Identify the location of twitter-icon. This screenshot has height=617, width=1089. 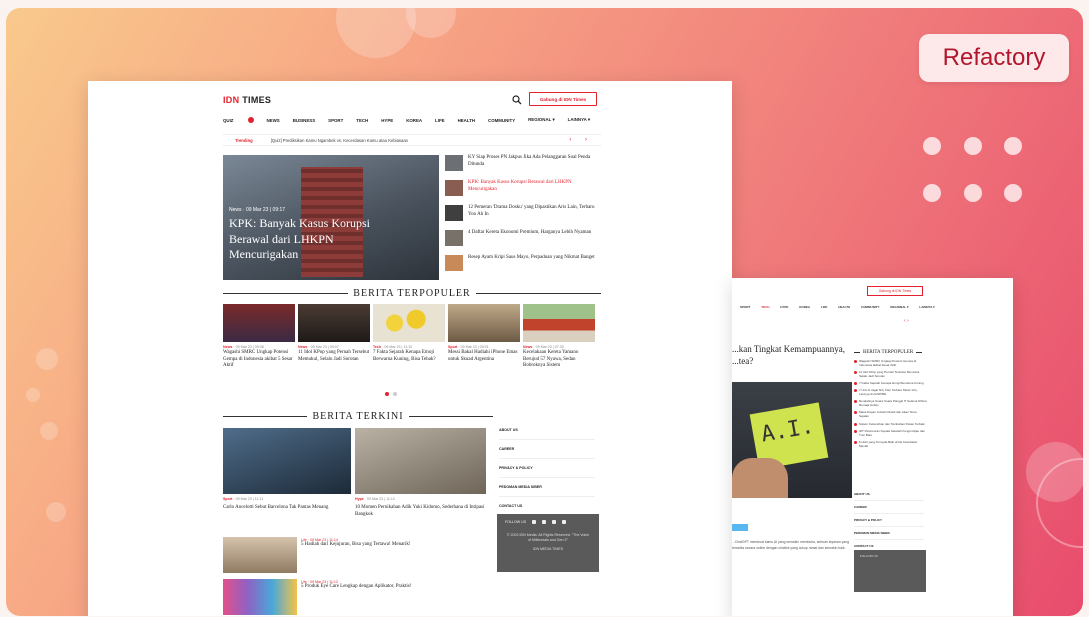
(564, 522).